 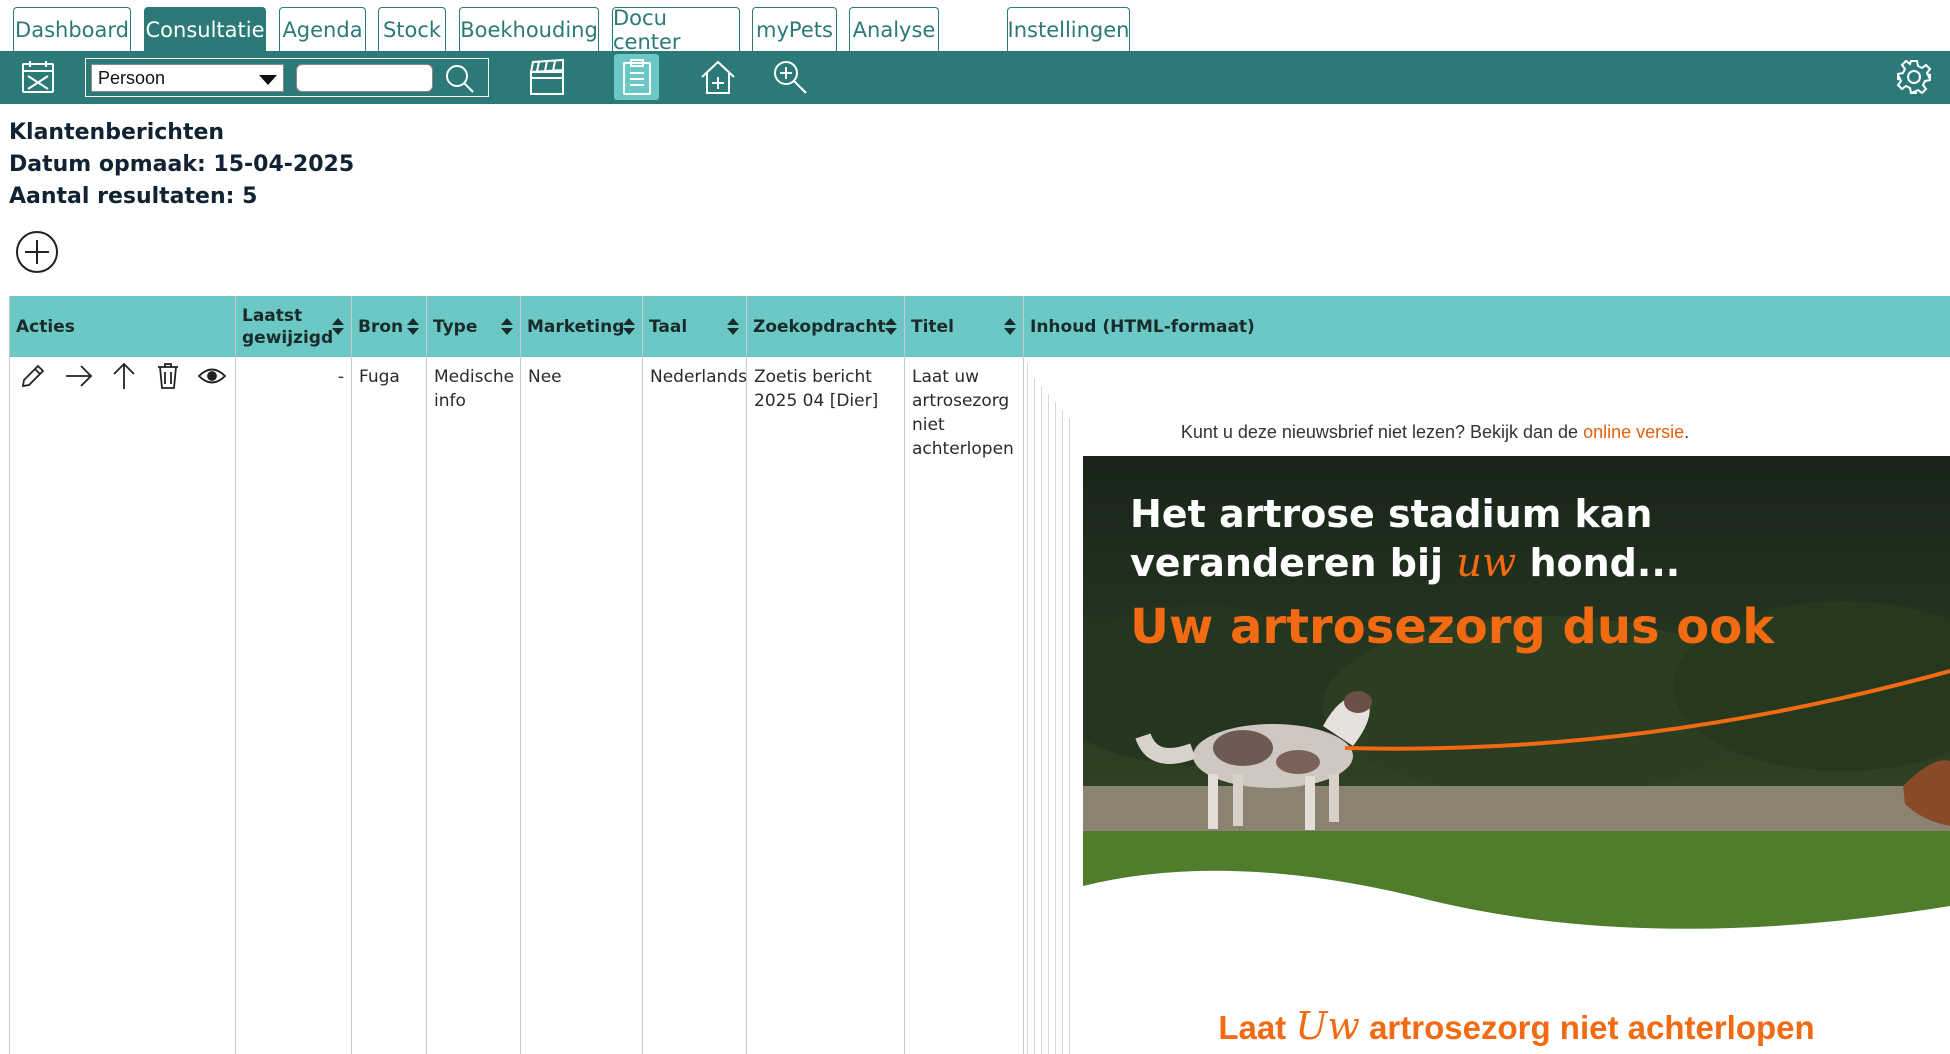 I want to click on header-laatst-gewijzigd: Laatst gewijzigd, so click(x=294, y=326).